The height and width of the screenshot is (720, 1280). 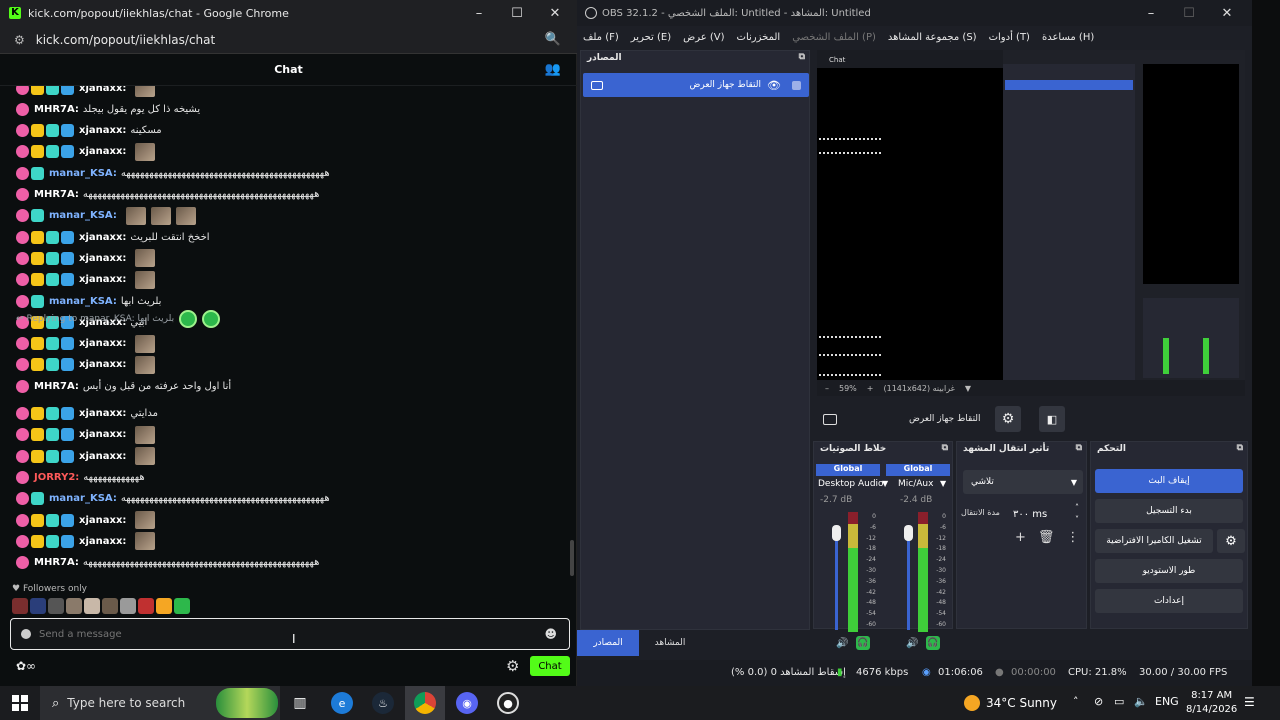 What do you see at coordinates (774, 85) in the screenshot?
I see `visibility-eye-icon: 👁` at bounding box center [774, 85].